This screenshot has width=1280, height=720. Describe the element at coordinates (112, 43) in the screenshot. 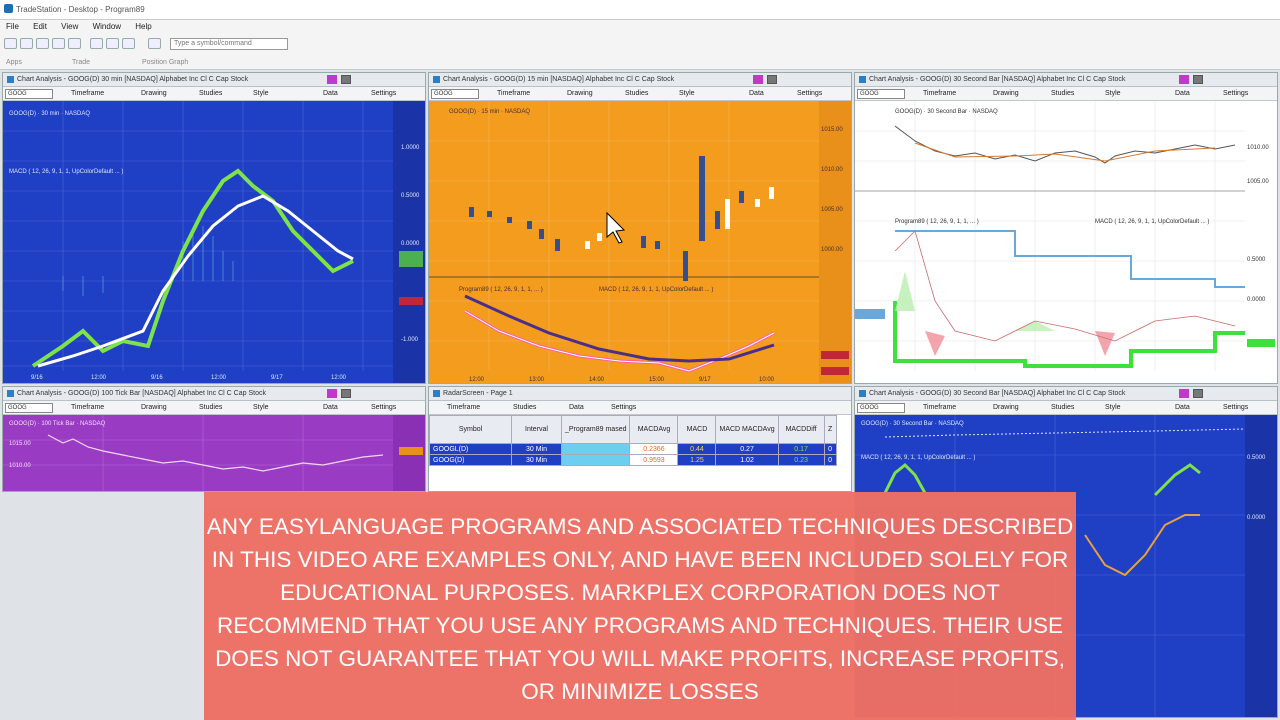

I see `buy-icon` at that location.